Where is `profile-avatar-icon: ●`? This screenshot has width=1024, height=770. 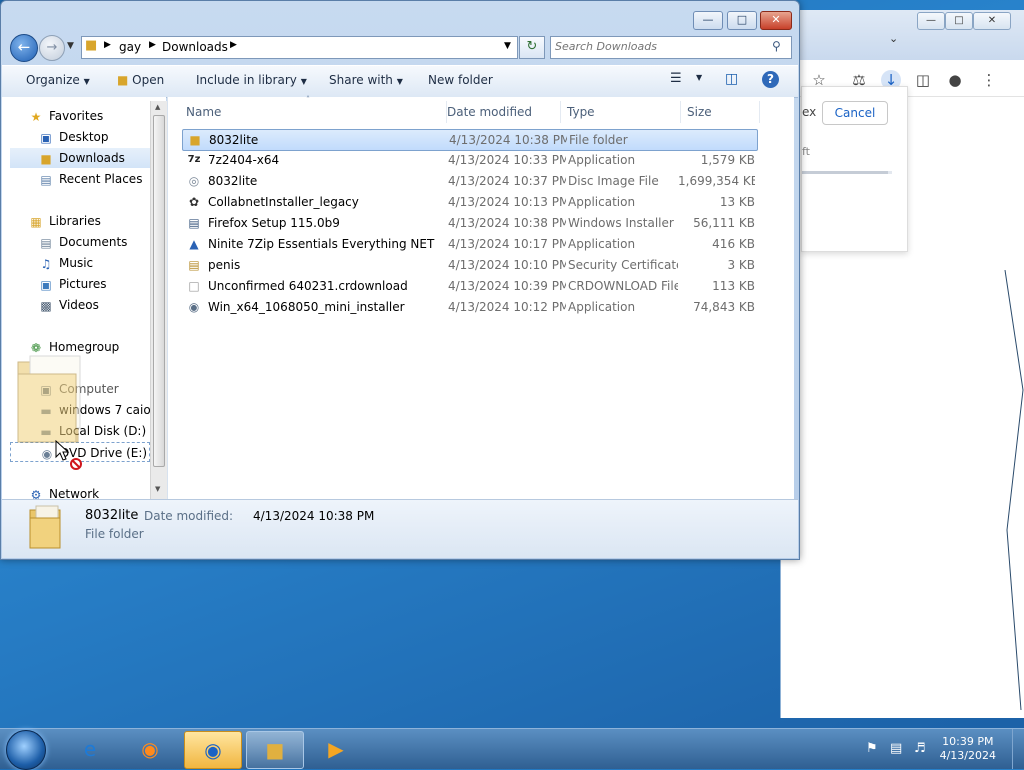 profile-avatar-icon: ● is located at coordinates (955, 80).